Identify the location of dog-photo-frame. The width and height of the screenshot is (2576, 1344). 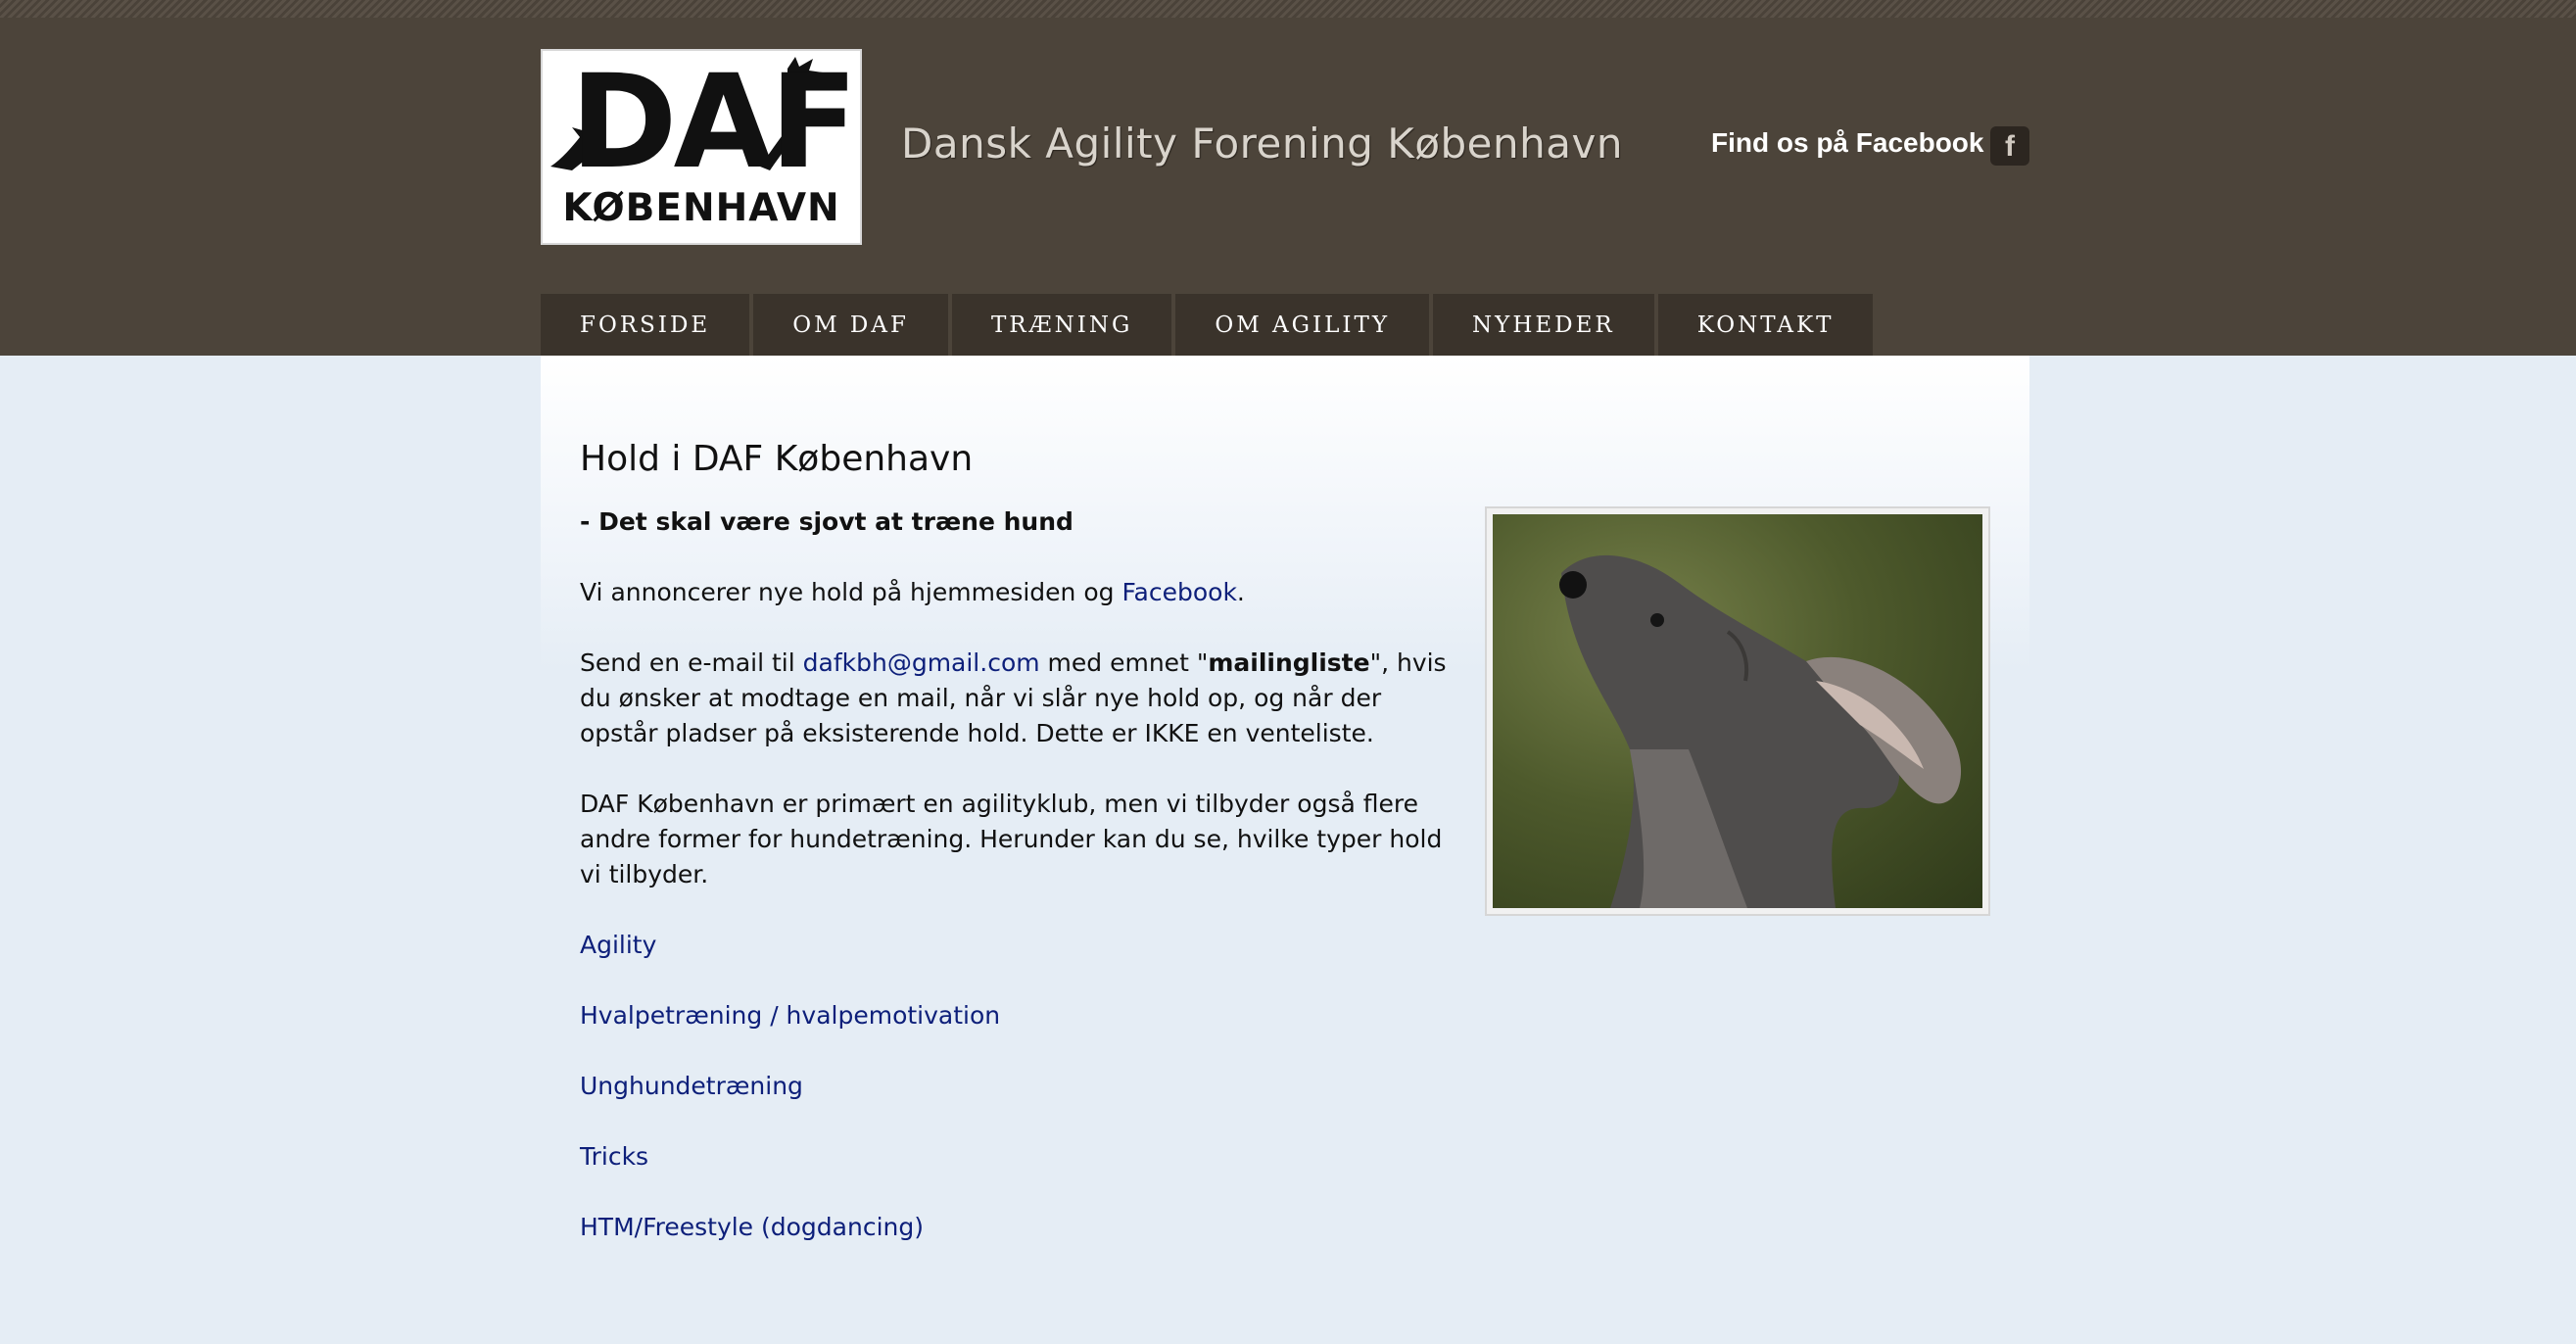
(1737, 711).